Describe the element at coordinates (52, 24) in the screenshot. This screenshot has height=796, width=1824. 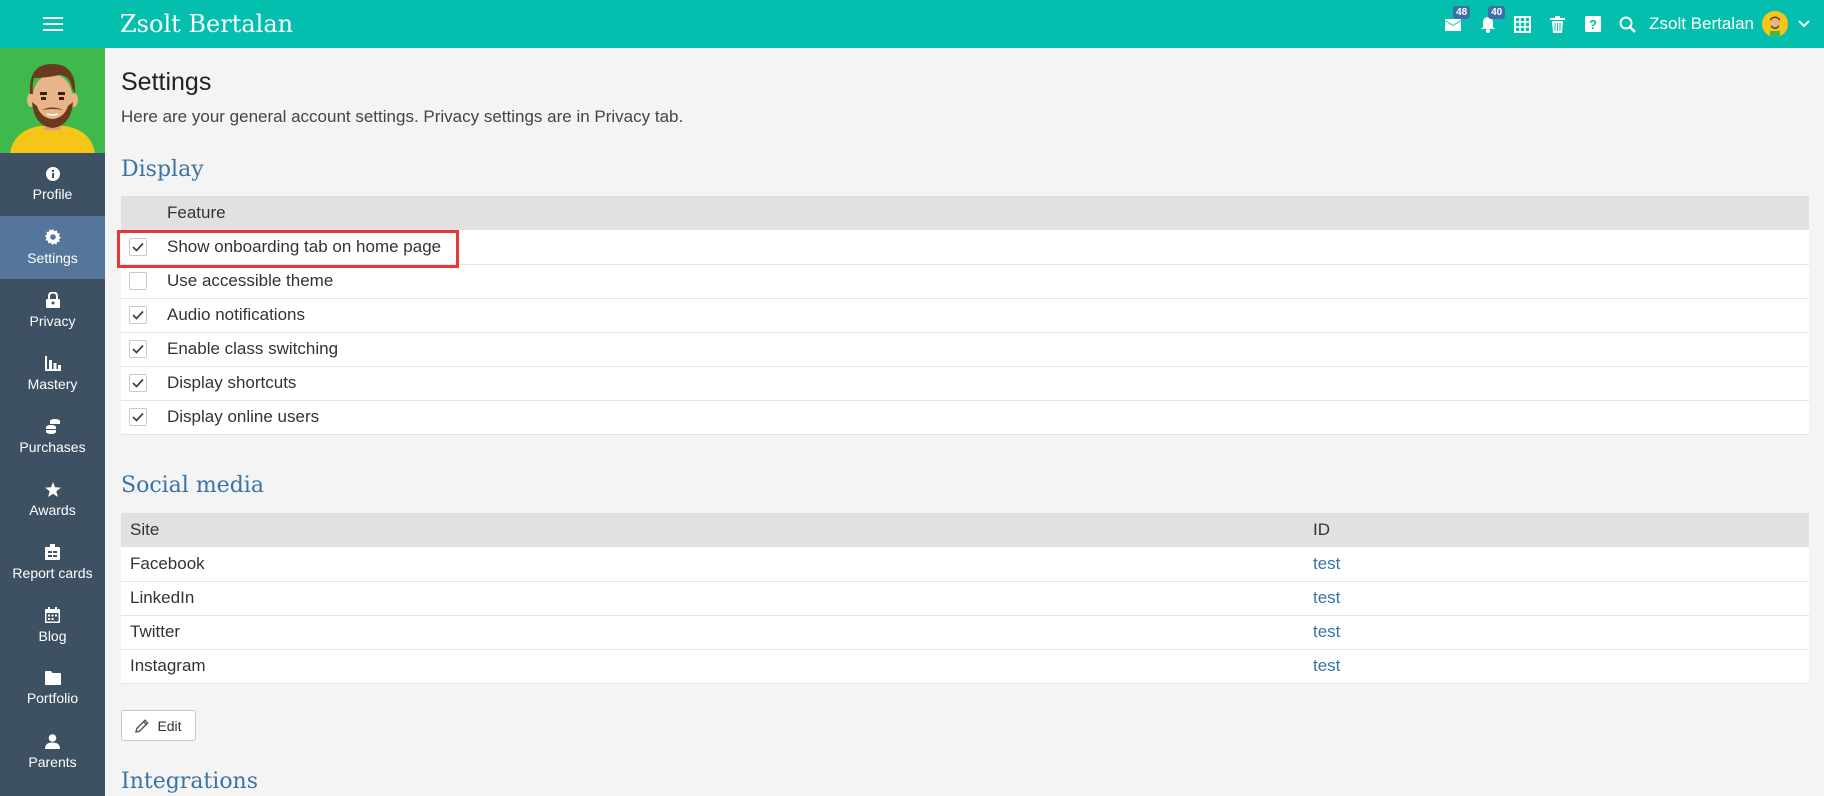
I see `menu-icon` at that location.